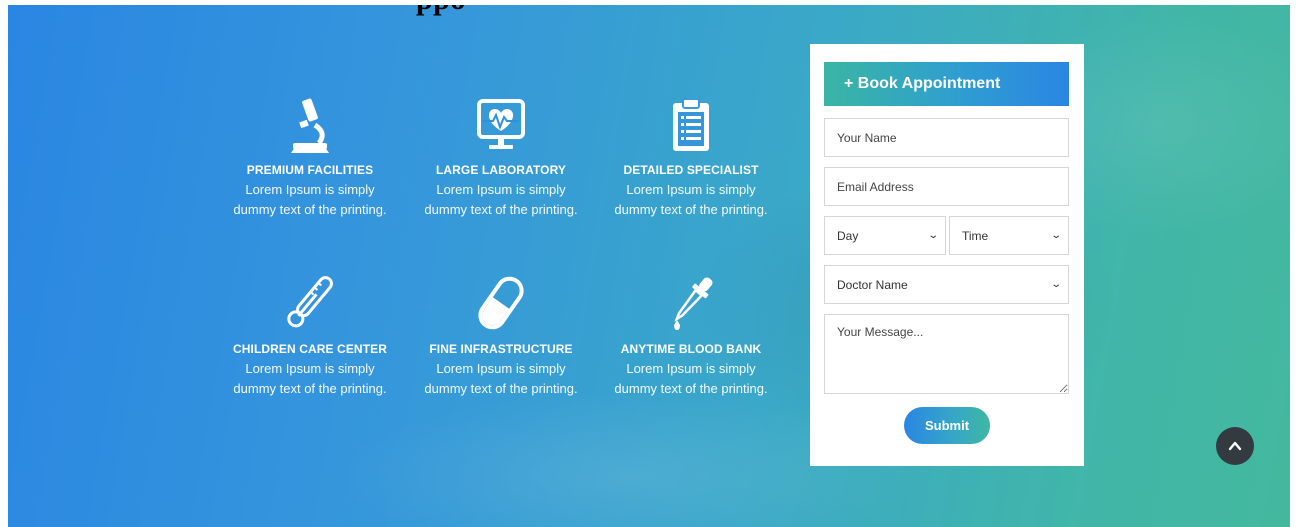  What do you see at coordinates (309, 349) in the screenshot?
I see `feature-title: CHILDREN CARE CENTER` at bounding box center [309, 349].